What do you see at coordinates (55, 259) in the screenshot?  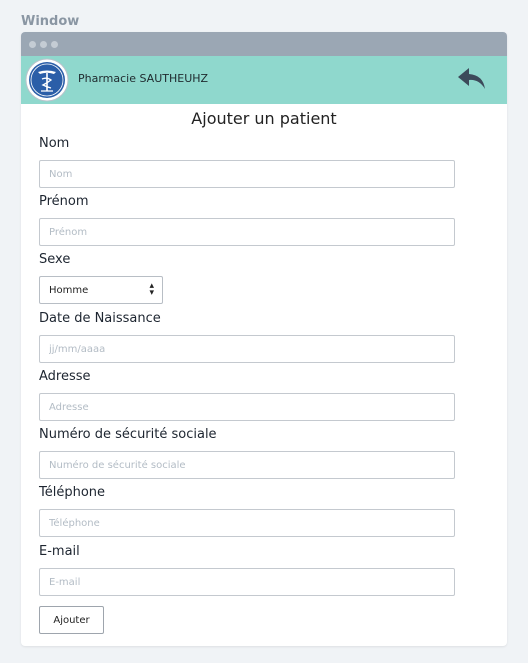 I see `sexe-label: Sexe` at bounding box center [55, 259].